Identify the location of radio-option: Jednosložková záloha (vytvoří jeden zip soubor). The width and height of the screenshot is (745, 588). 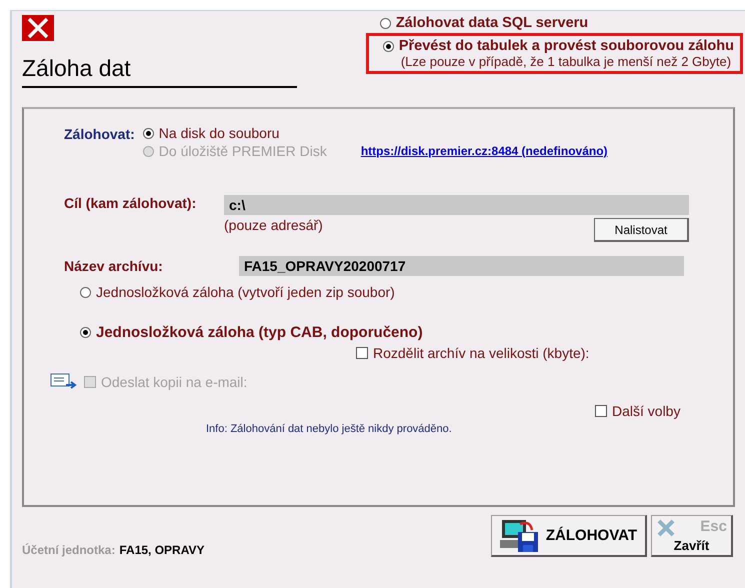
(406, 292).